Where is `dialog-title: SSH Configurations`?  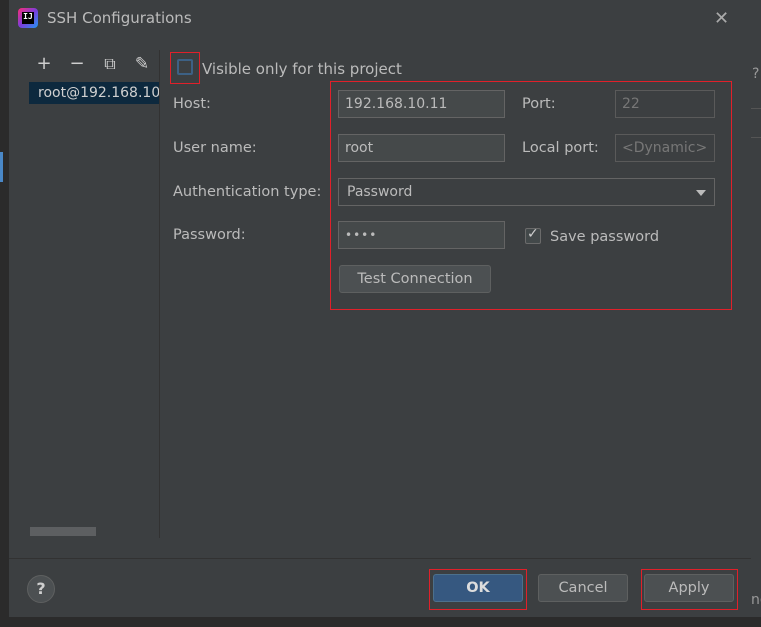
dialog-title: SSH Configurations is located at coordinates (119, 18).